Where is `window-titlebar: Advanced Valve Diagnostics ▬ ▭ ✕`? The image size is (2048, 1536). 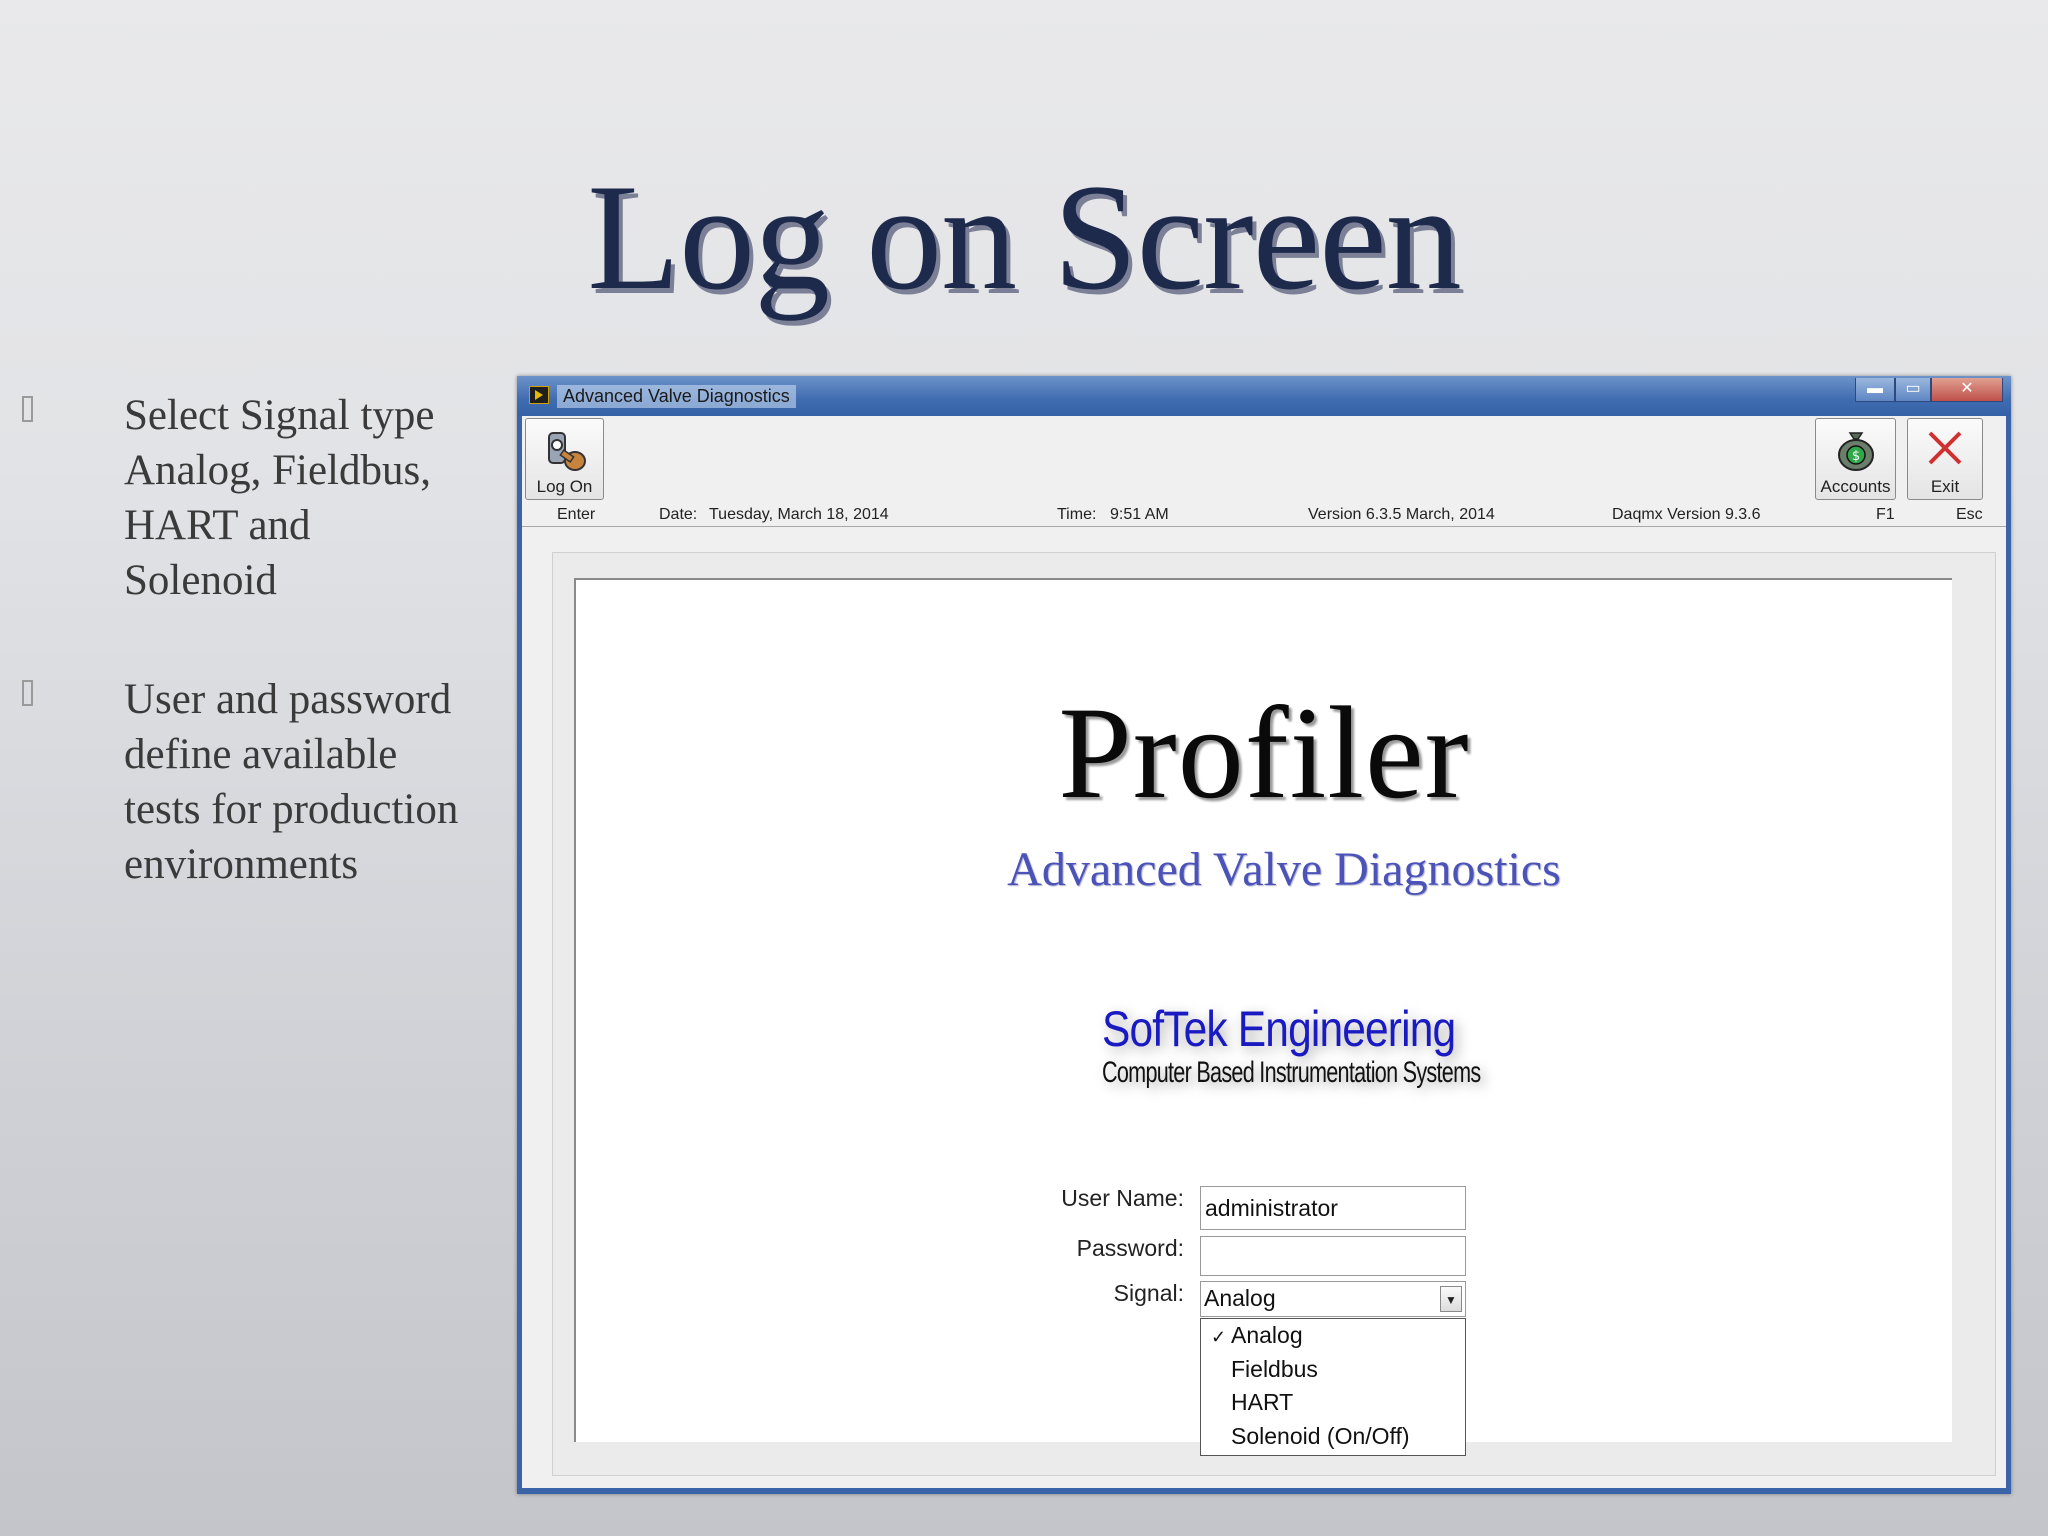 window-titlebar: Advanced Valve Diagnostics ▬ ▭ ✕ is located at coordinates (1264, 396).